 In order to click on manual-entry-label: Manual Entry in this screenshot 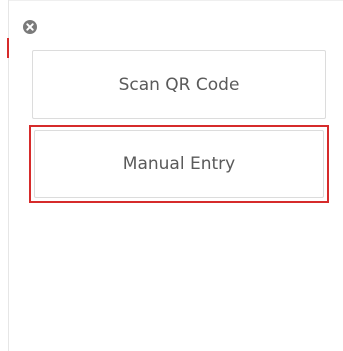, I will do `click(179, 164)`.